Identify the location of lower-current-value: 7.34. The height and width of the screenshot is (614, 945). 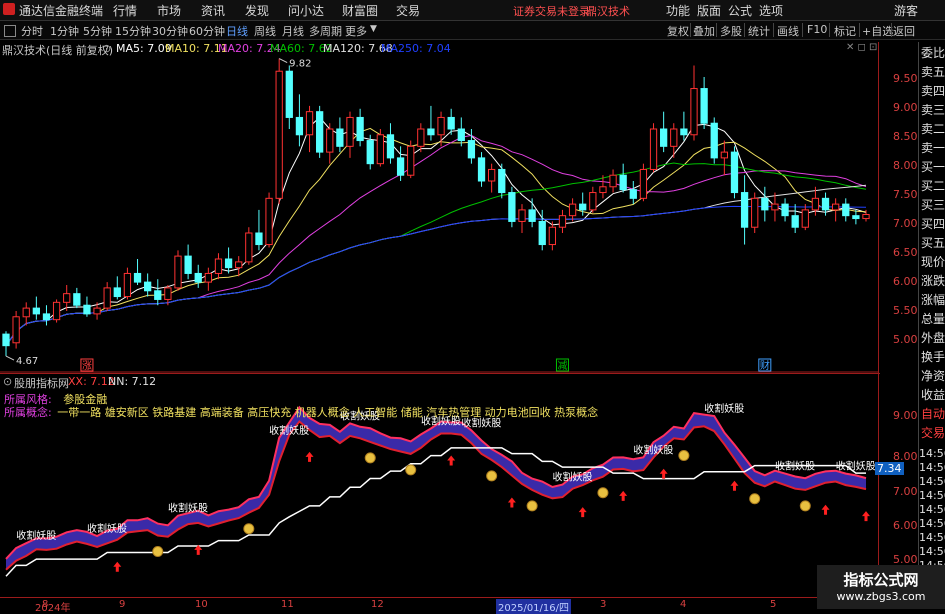
(889, 468).